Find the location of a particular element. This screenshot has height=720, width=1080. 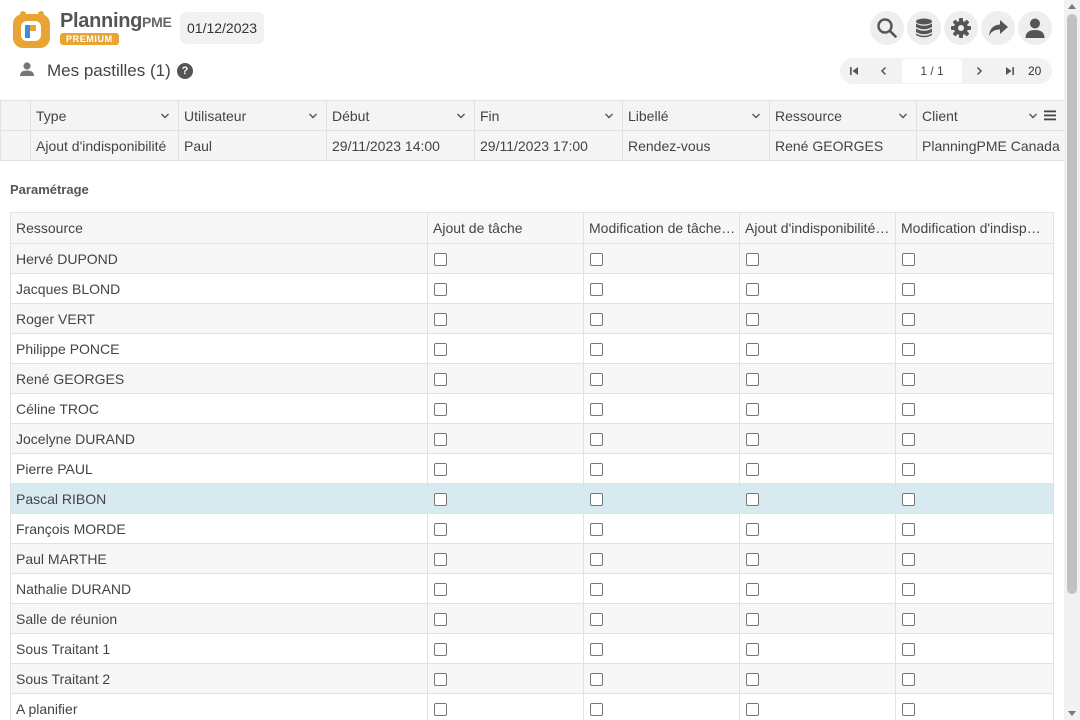

share-button is located at coordinates (998, 28).